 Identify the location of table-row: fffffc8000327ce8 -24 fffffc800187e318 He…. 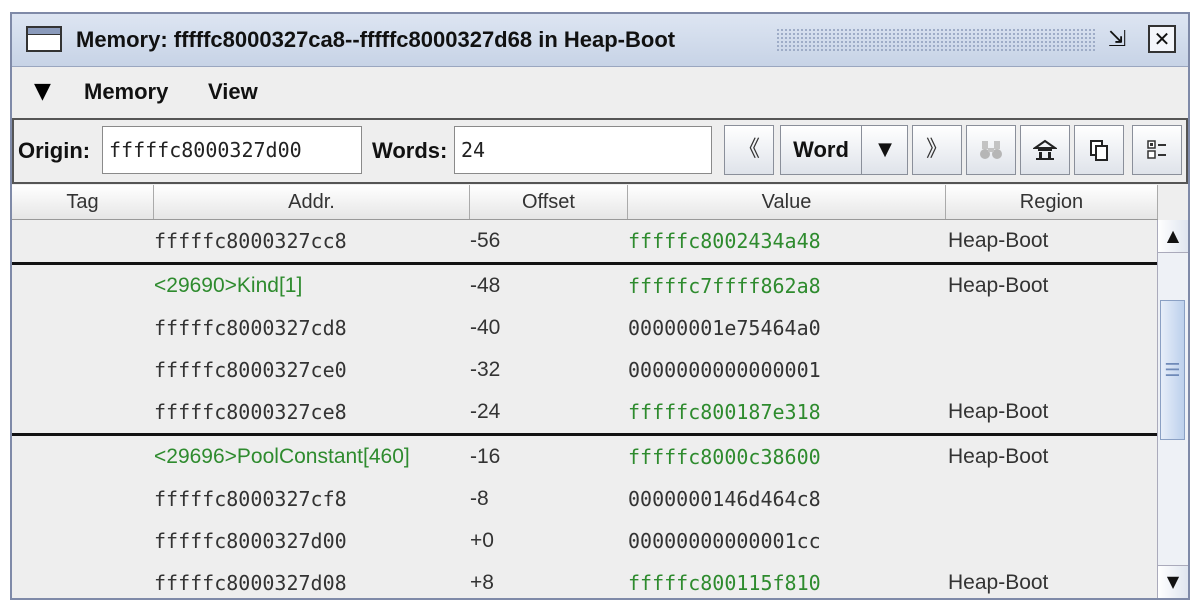
(585, 412).